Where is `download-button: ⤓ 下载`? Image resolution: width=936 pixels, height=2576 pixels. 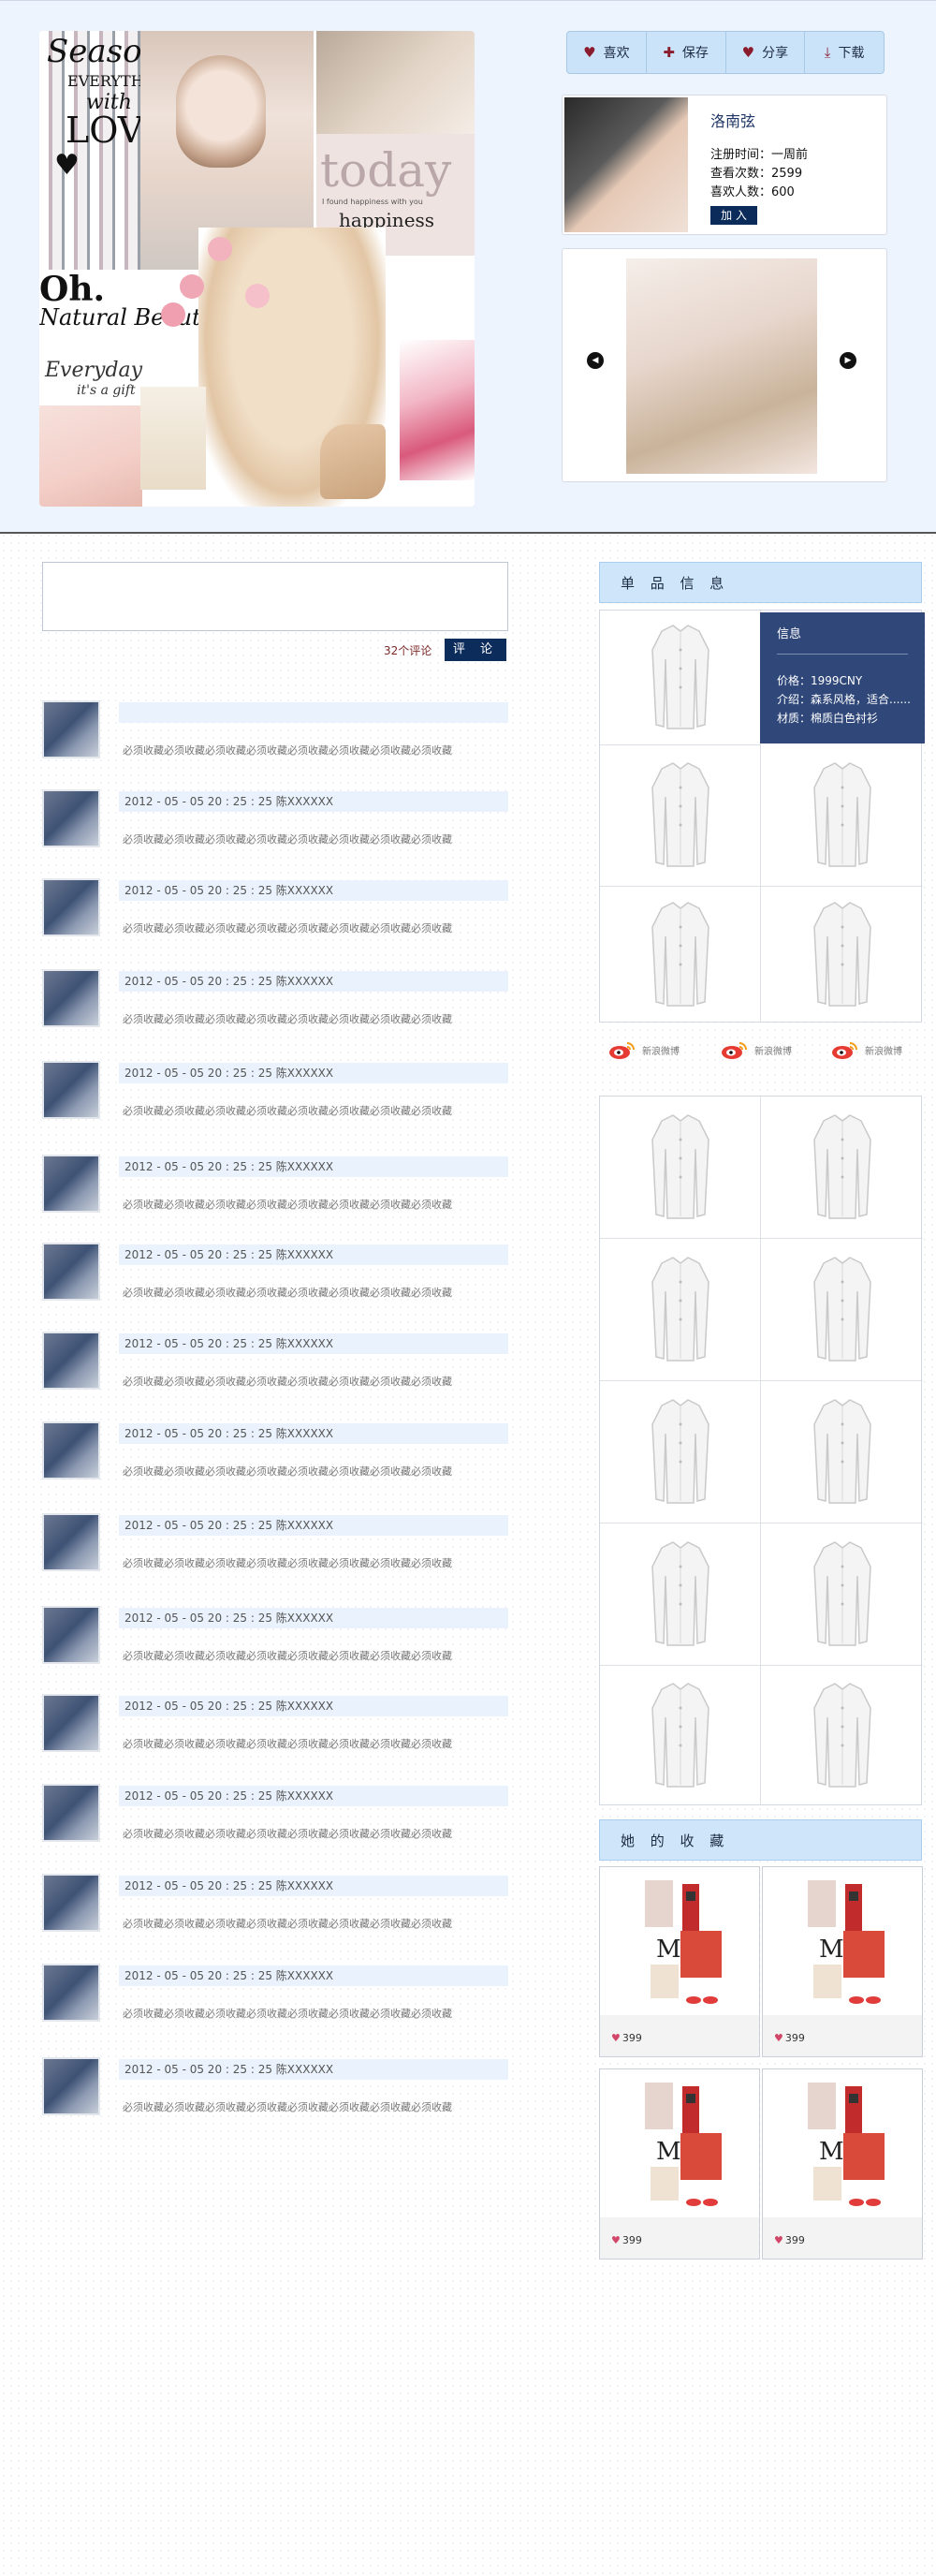
download-button: ⤓ 下载 is located at coordinates (844, 52).